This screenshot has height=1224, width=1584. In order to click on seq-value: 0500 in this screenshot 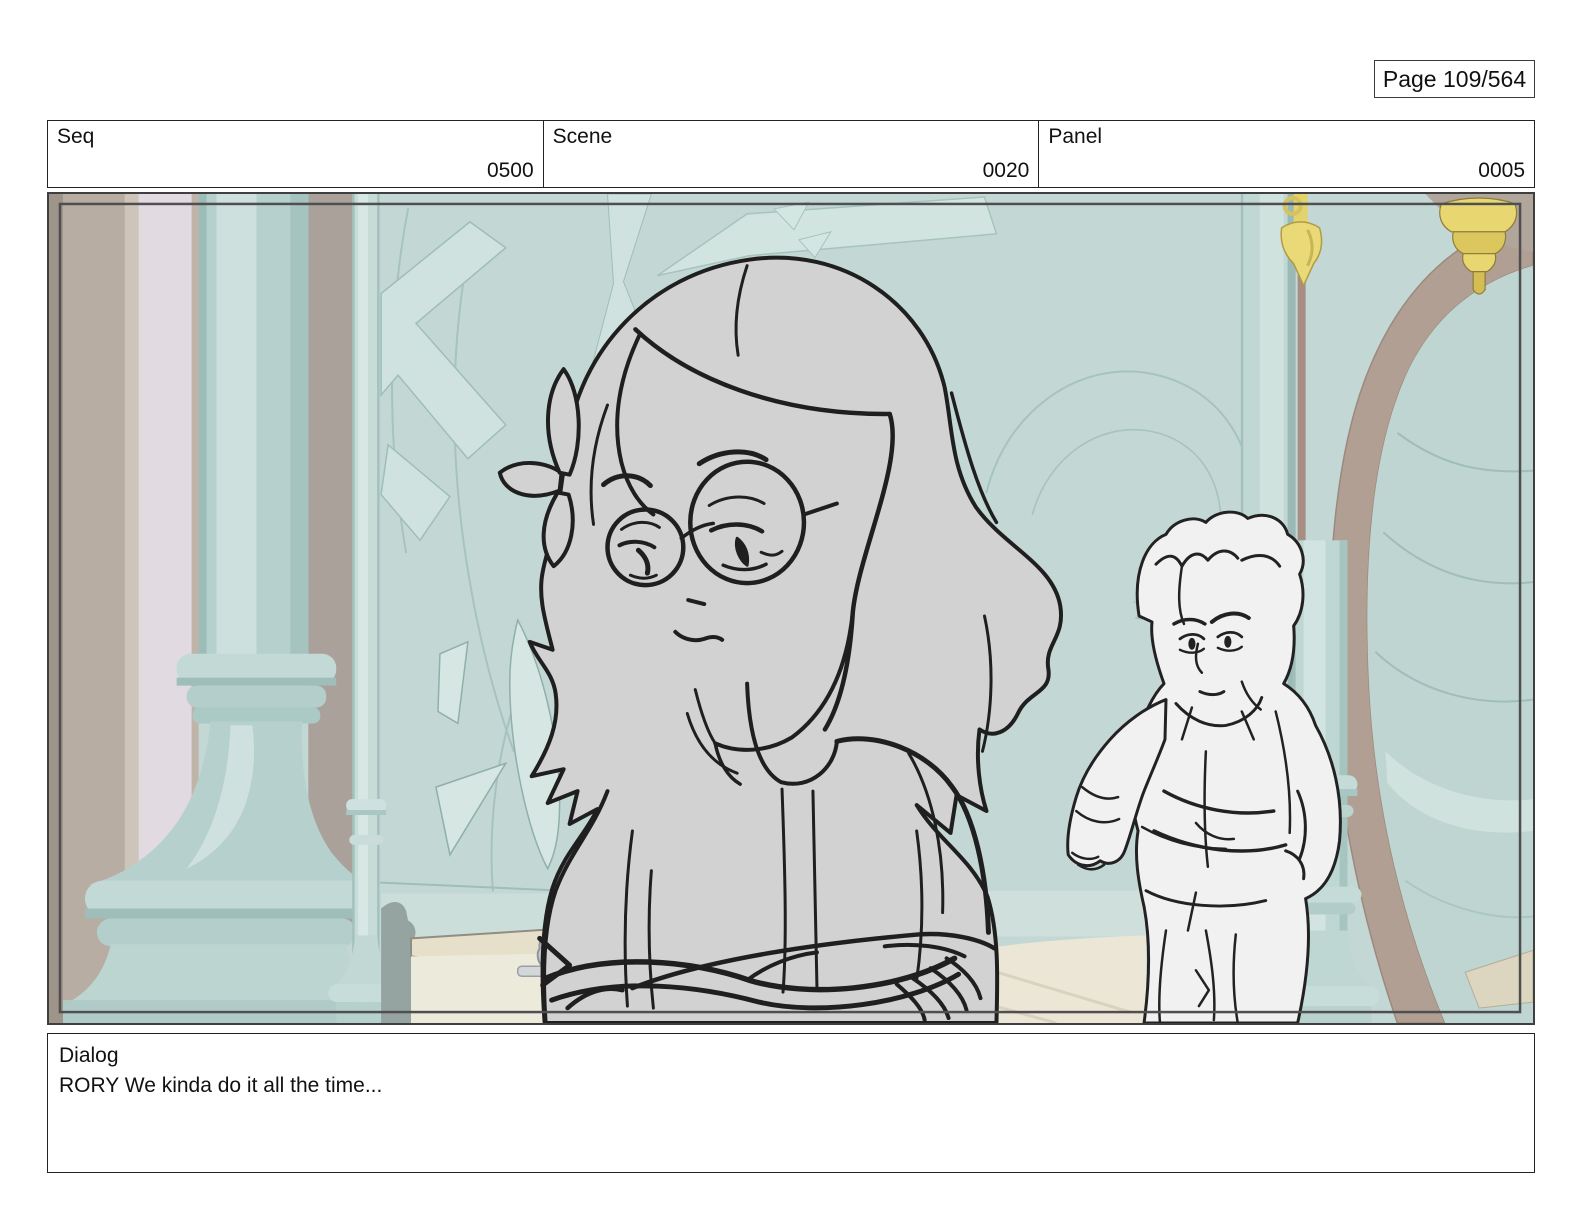, I will do `click(510, 170)`.